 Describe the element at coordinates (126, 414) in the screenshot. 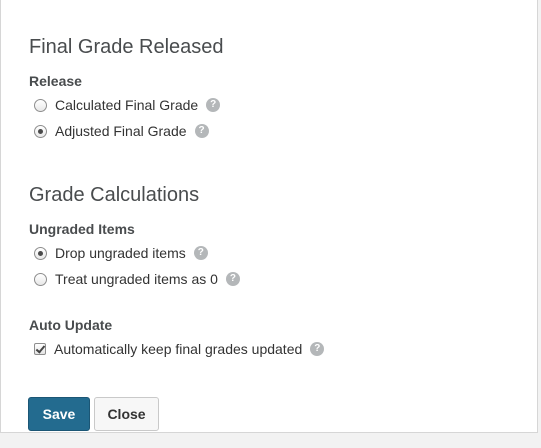

I see `close-button: Close` at that location.